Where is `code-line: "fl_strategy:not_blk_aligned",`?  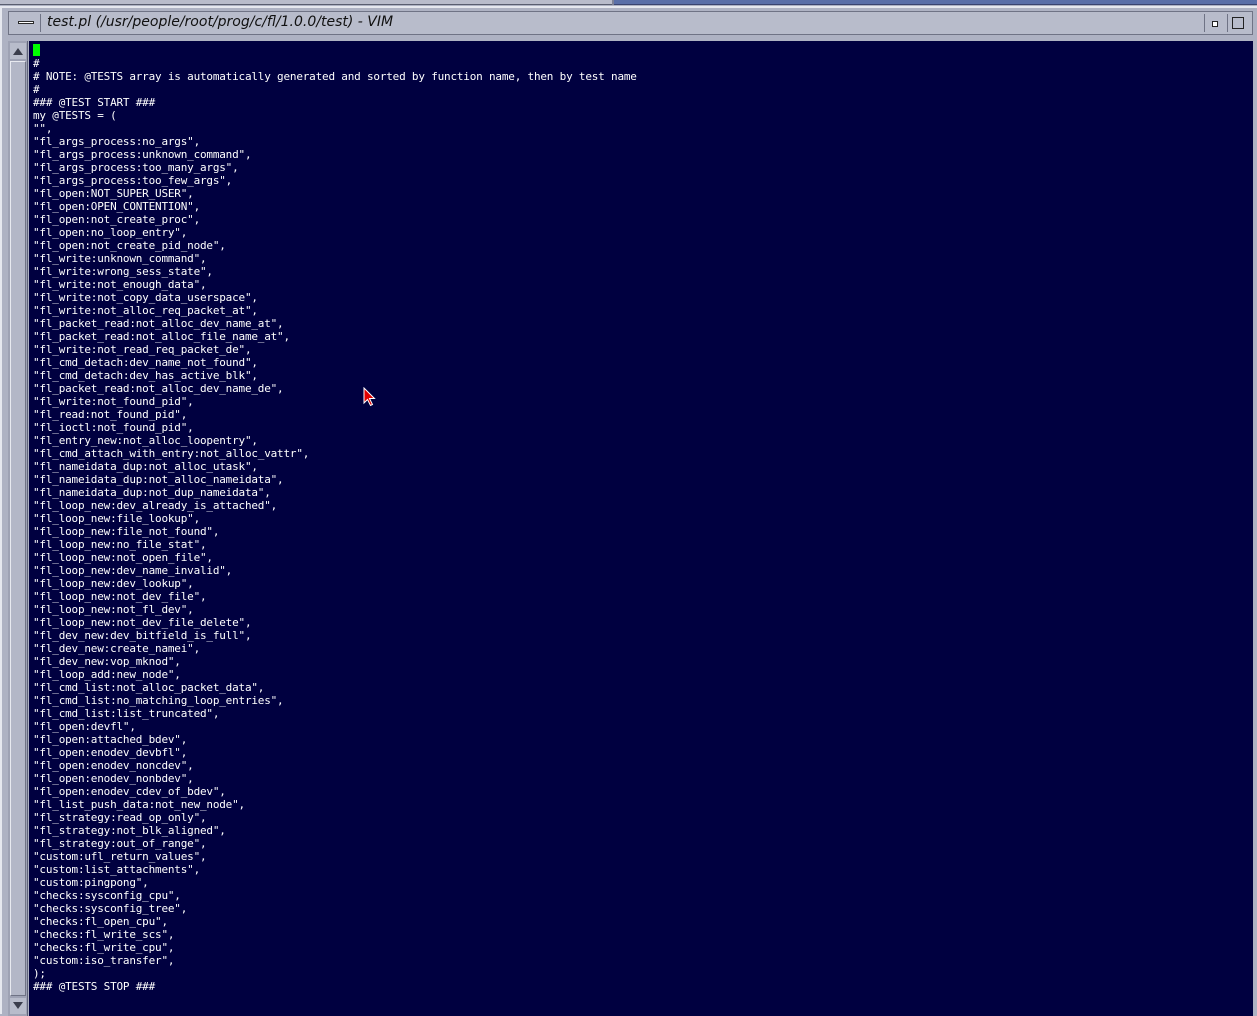 code-line: "fl_strategy:not_blk_aligned", is located at coordinates (129, 830).